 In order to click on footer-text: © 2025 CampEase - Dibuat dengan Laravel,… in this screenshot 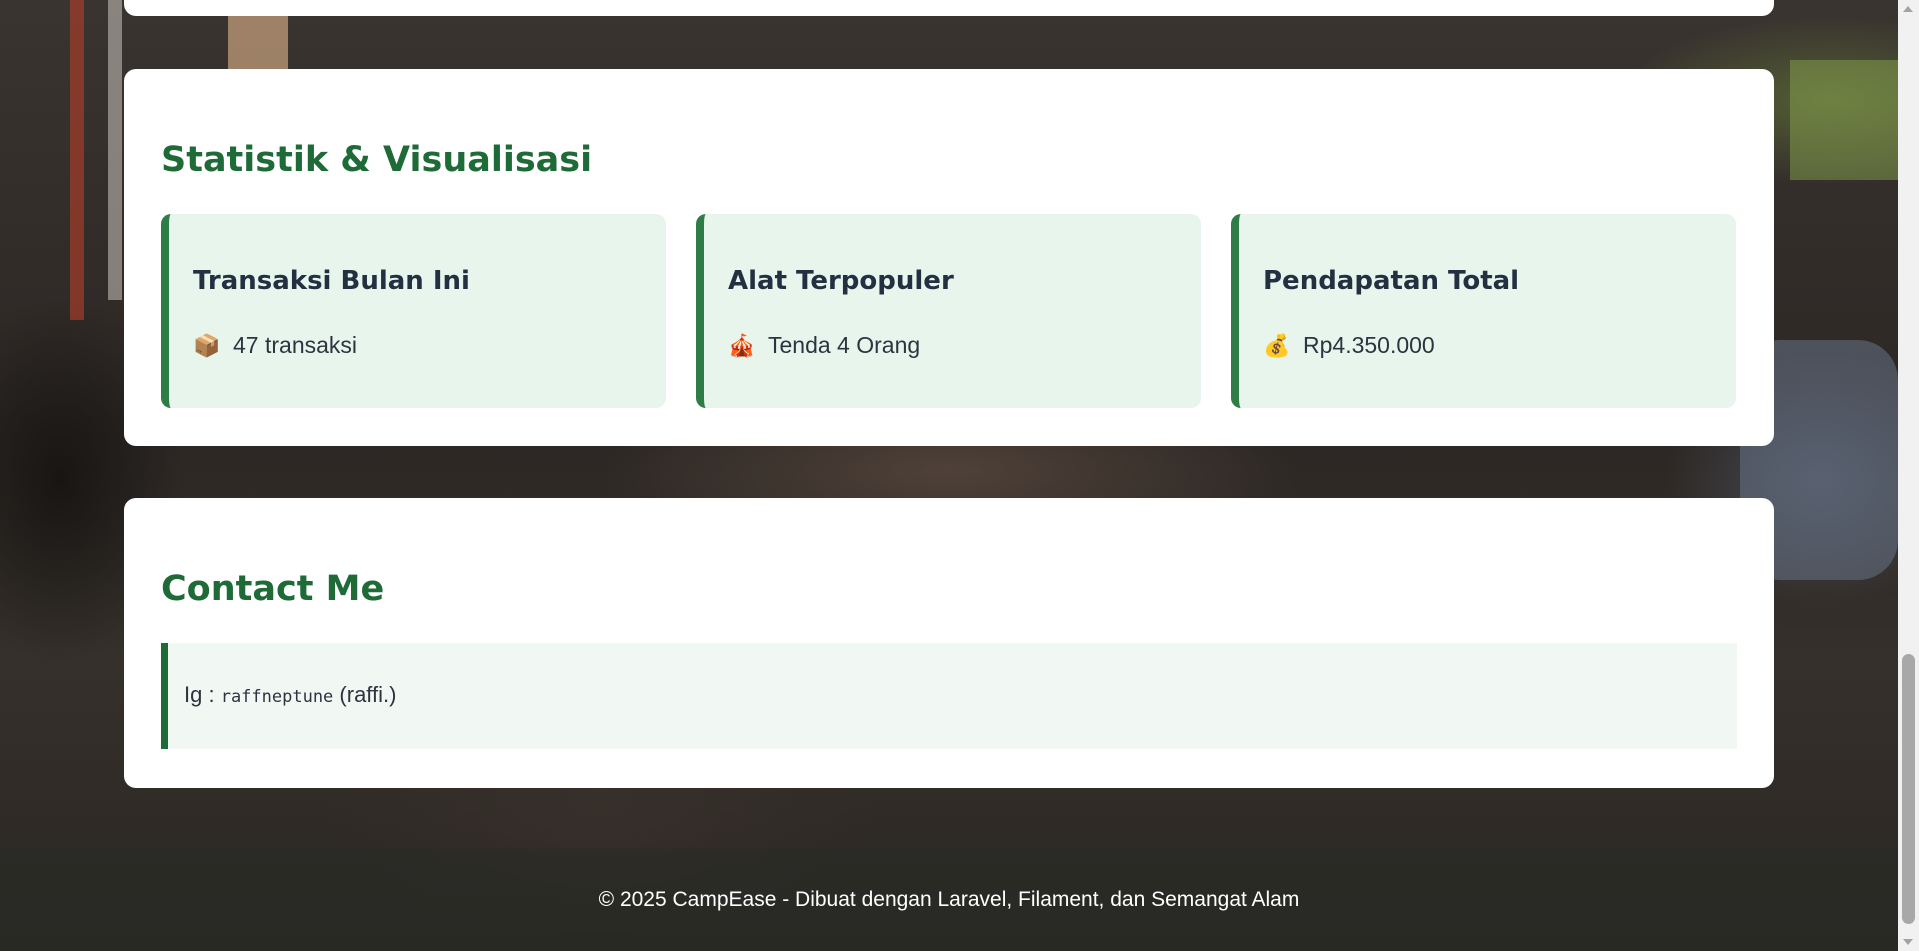, I will do `click(949, 899)`.